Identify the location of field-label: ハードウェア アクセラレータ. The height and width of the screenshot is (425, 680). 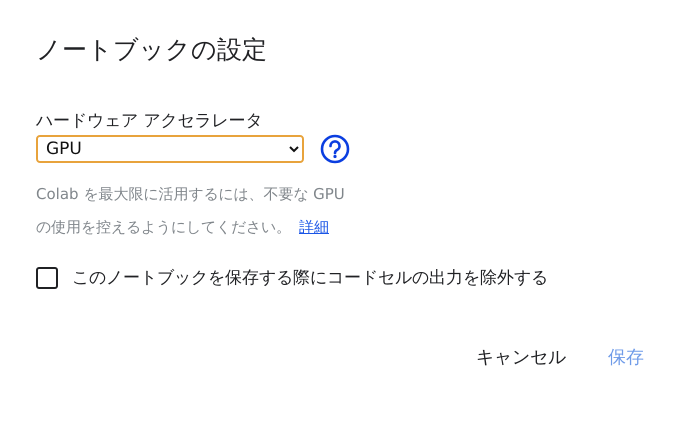
(150, 121).